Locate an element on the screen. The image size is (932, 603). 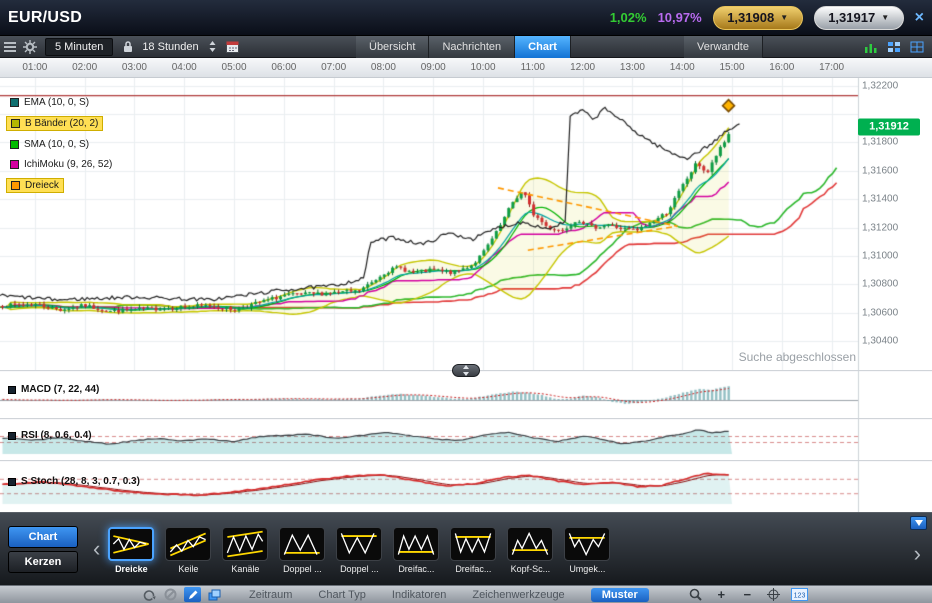
stoch-chip-icon is located at coordinates (12, 481).